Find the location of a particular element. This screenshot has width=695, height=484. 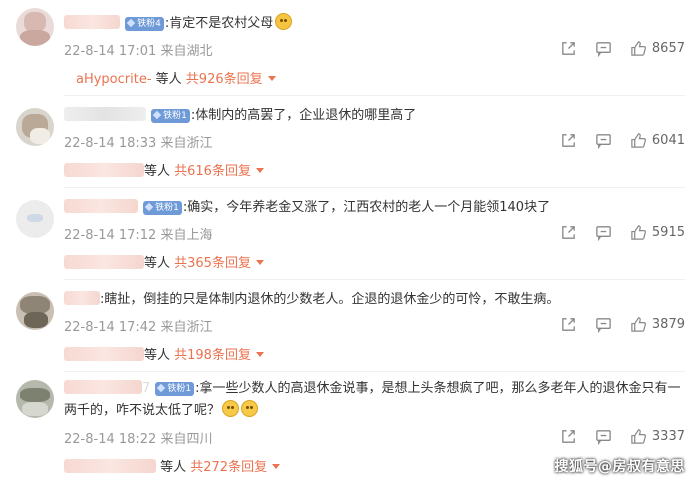

reply-summary: aHypocrite- 等人 共926条回复 is located at coordinates (176, 77).